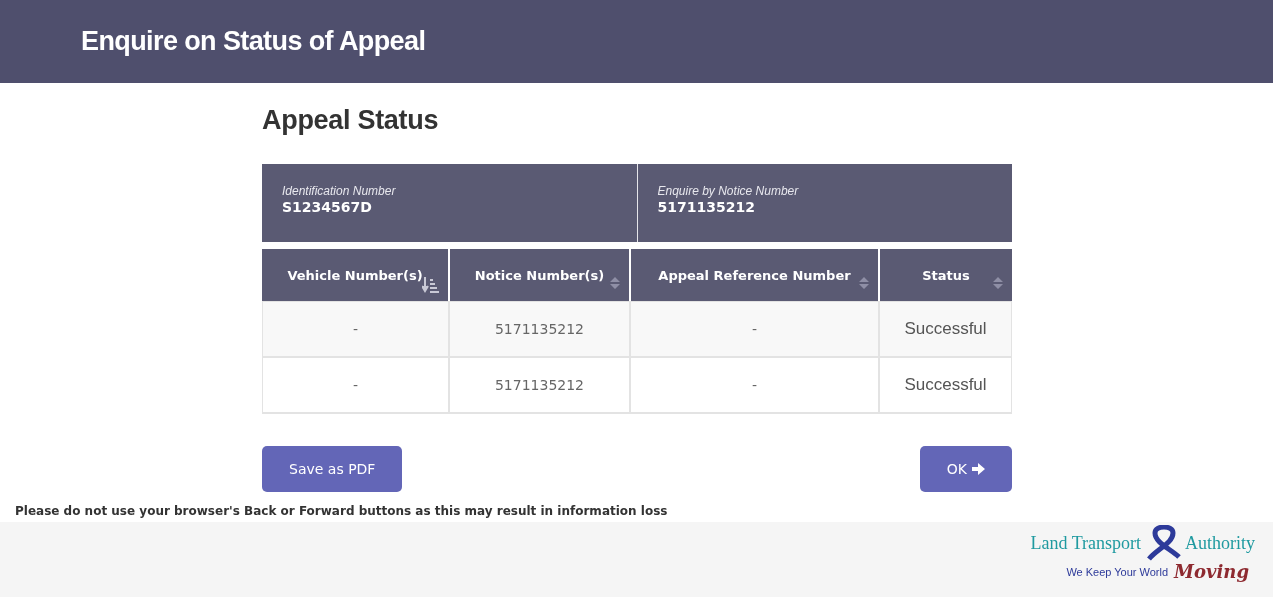 This screenshot has height=597, width=1273. What do you see at coordinates (351, 120) in the screenshot?
I see `section-heading: Appeal Status` at bounding box center [351, 120].